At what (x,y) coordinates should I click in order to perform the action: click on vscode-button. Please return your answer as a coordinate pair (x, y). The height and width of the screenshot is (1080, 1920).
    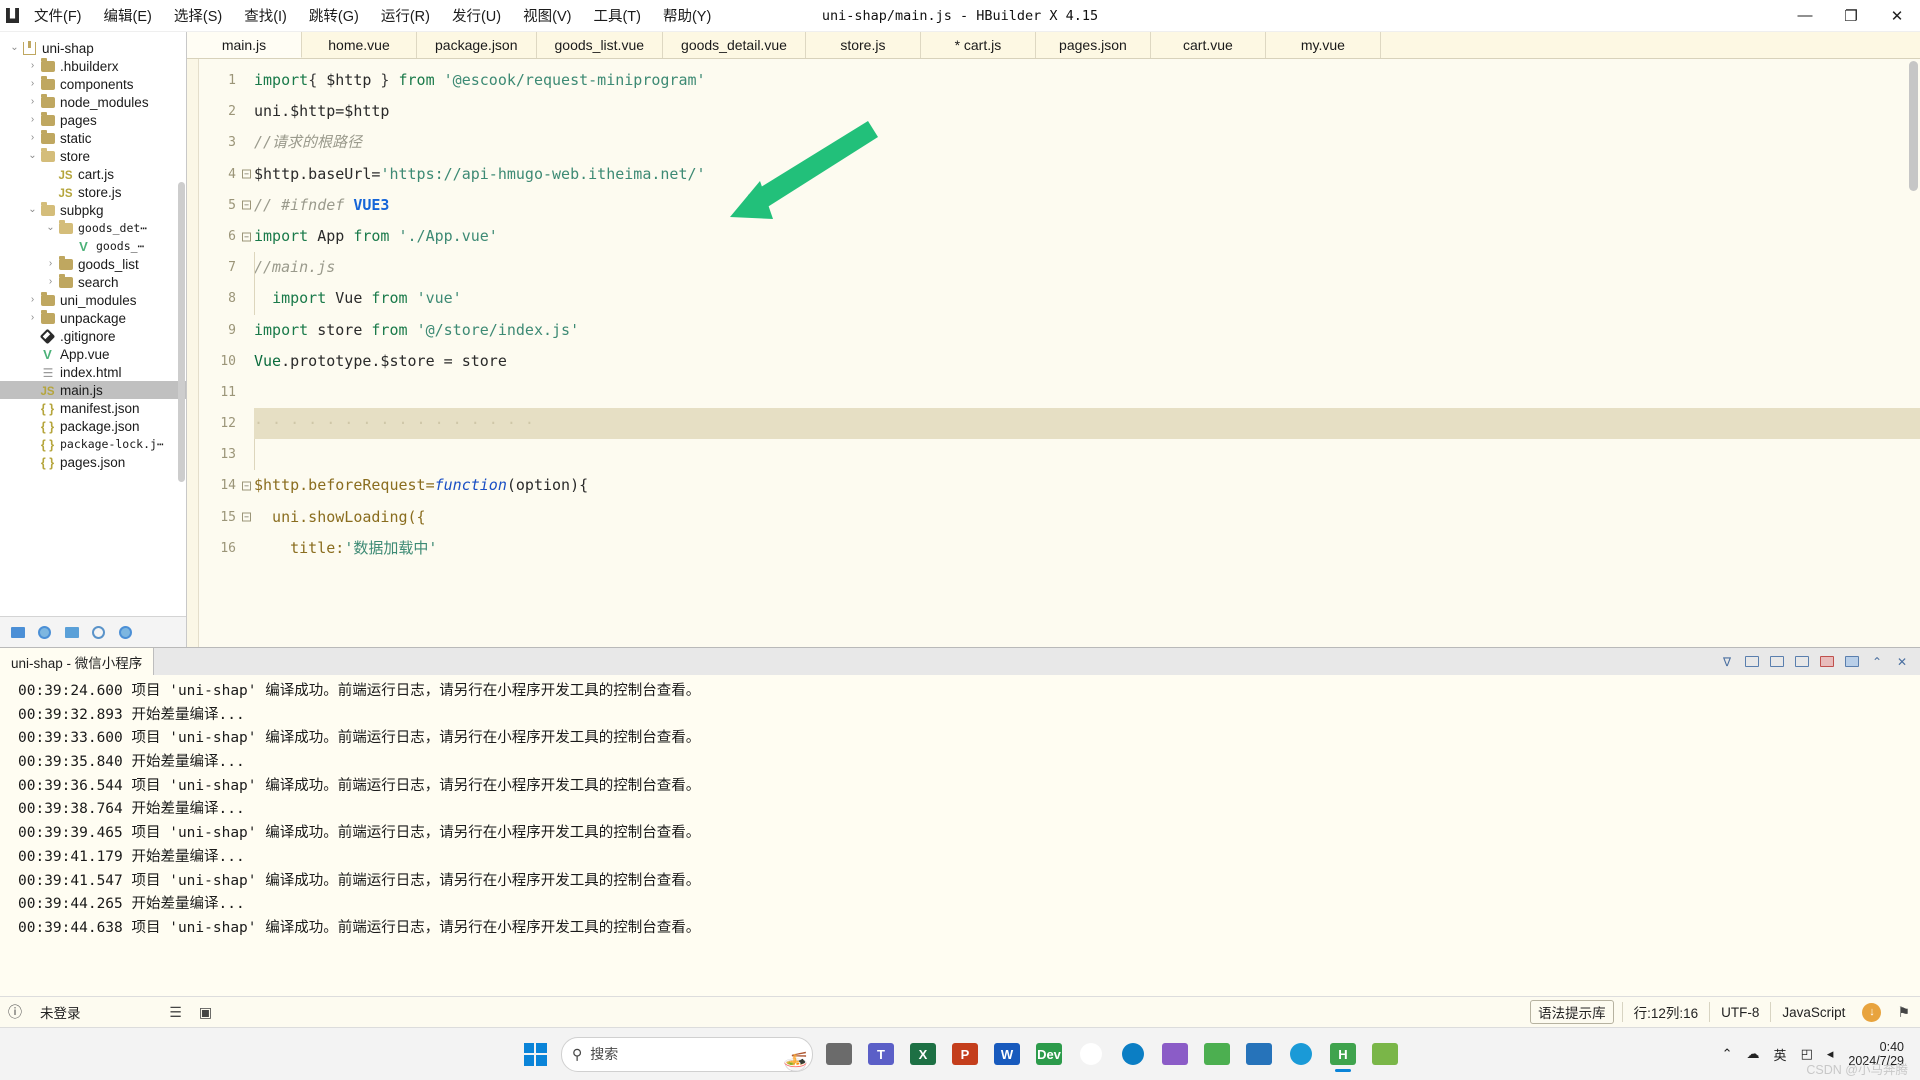
    Looking at the image, I should click on (1259, 1054).